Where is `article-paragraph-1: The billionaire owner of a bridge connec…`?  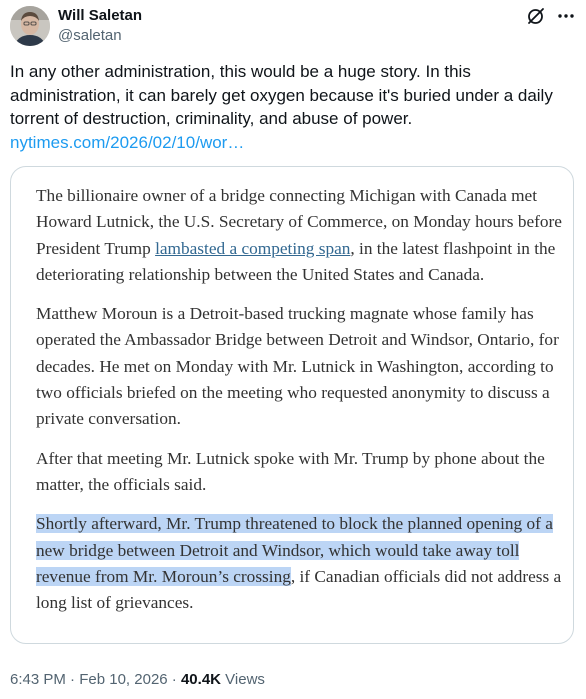
article-paragraph-1: The billionaire owner of a bridge connec… is located at coordinates (301, 235).